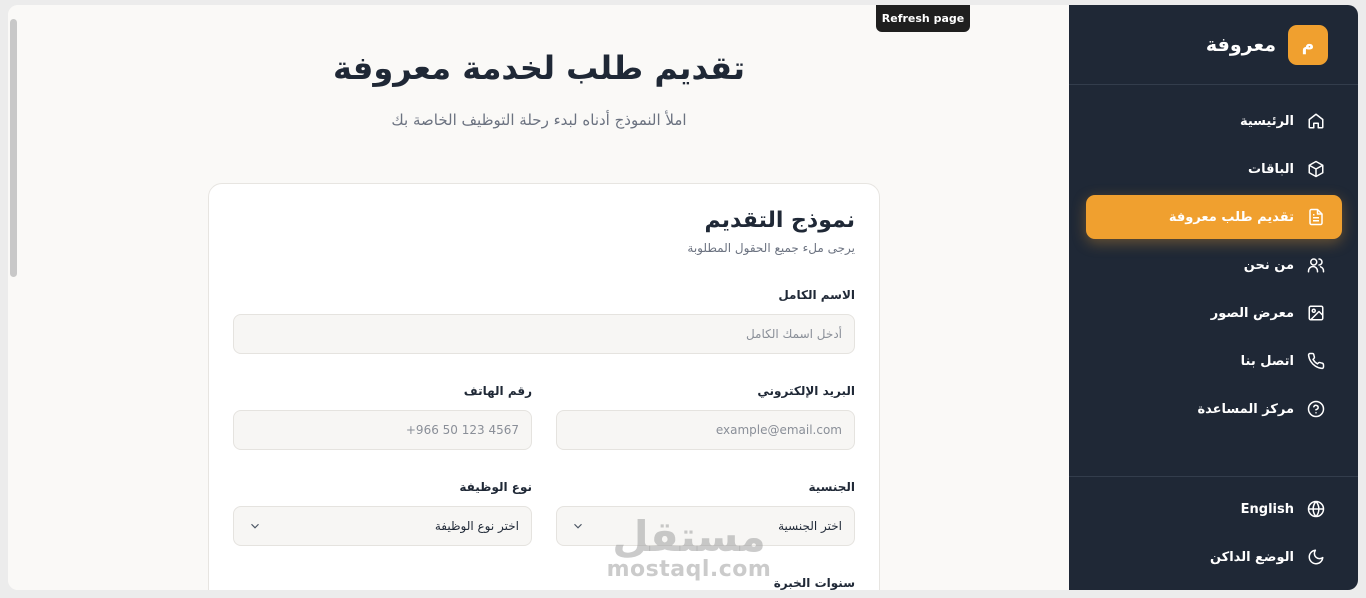  Describe the element at coordinates (382, 430) in the screenshot. I see `phone-input: +966 50 123 4567` at that location.